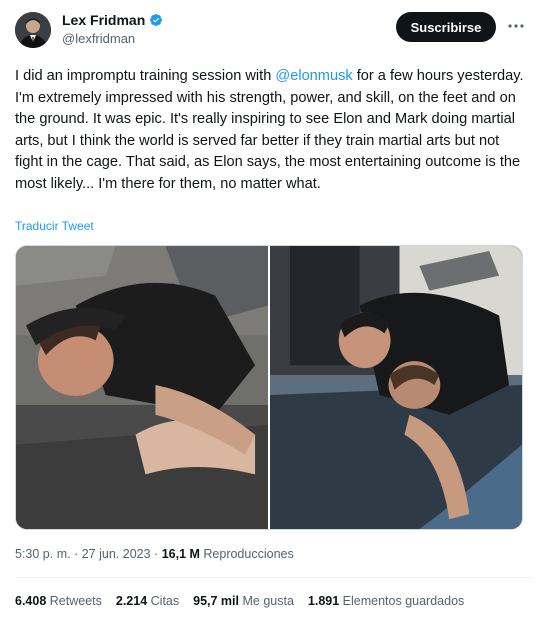 This screenshot has width=548, height=620. I want to click on views-count: 16,1 M, so click(180, 554).